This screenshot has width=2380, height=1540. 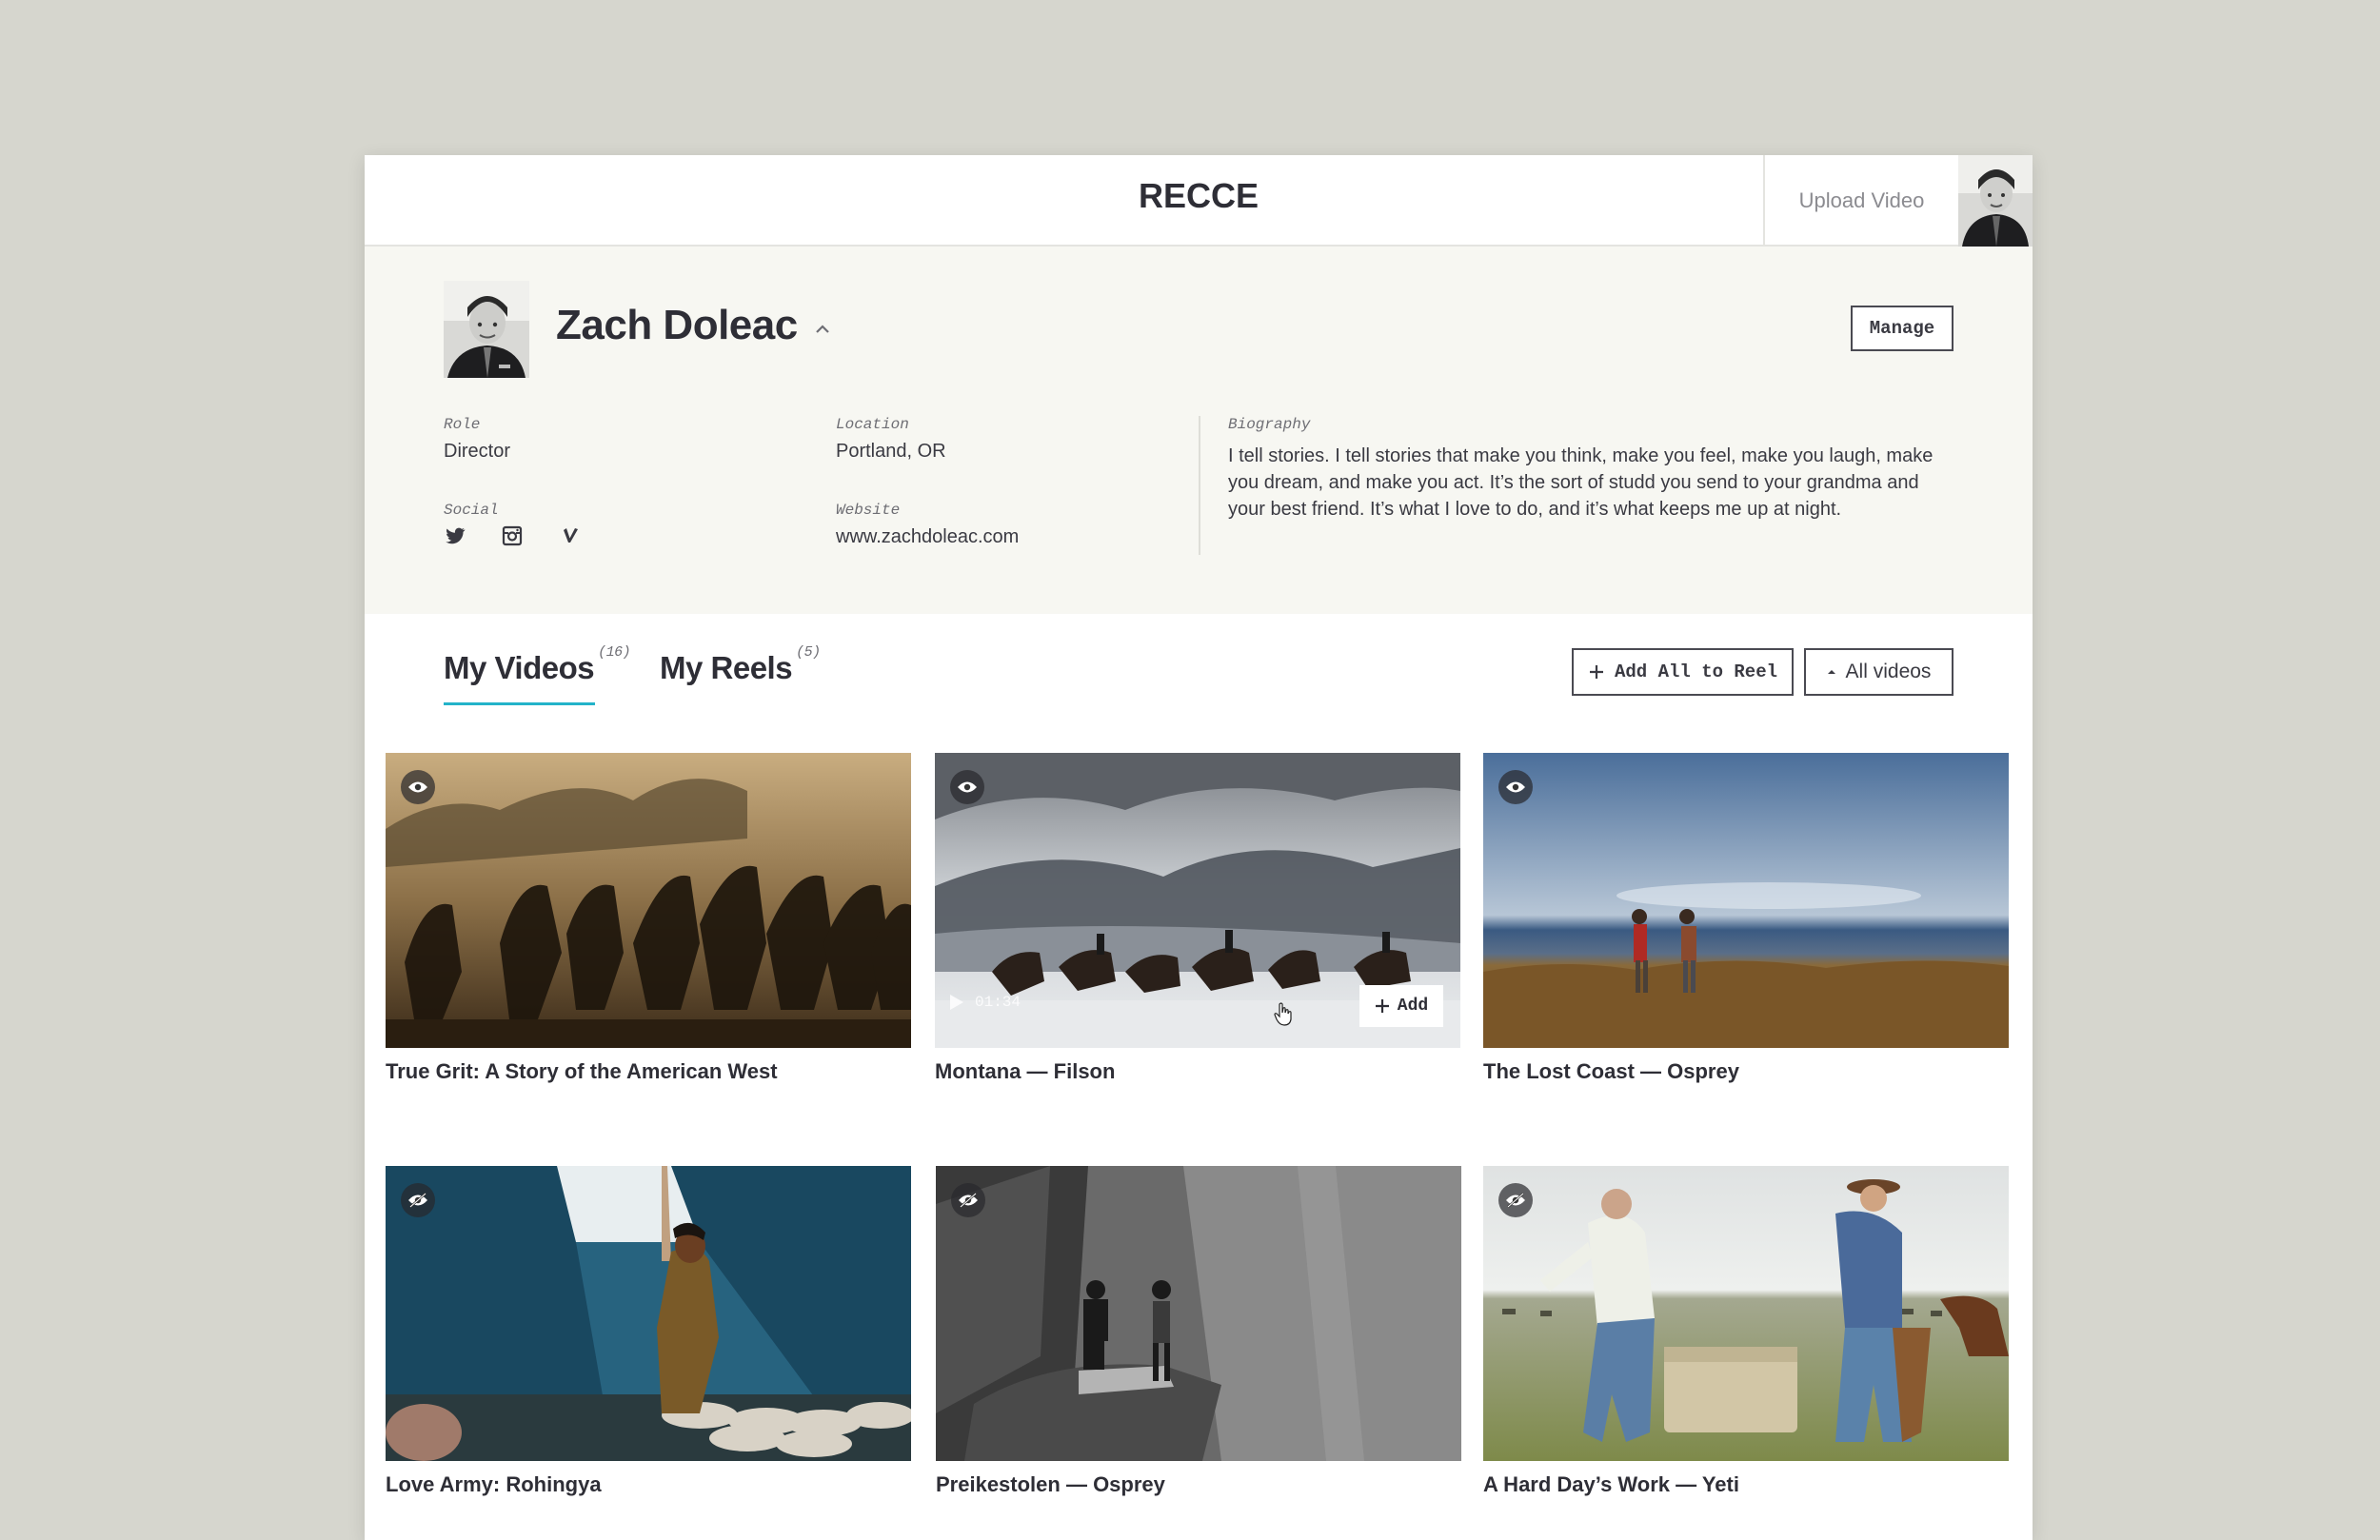 I want to click on all-videos-dropdown: All videos, so click(x=1879, y=672).